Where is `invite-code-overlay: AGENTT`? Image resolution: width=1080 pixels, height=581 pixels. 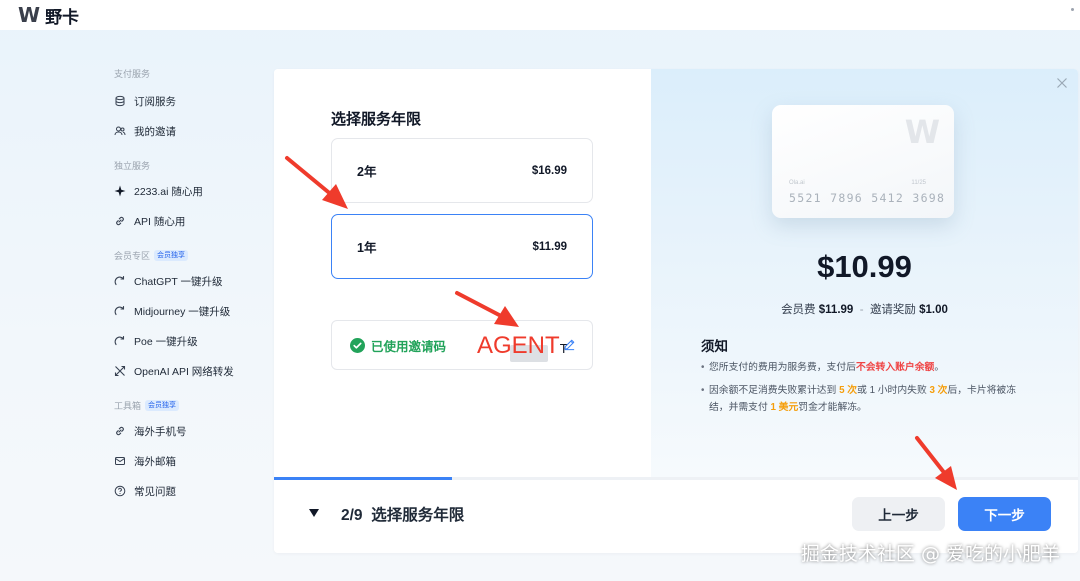
invite-code-overlay: AGENTT is located at coordinates (522, 345).